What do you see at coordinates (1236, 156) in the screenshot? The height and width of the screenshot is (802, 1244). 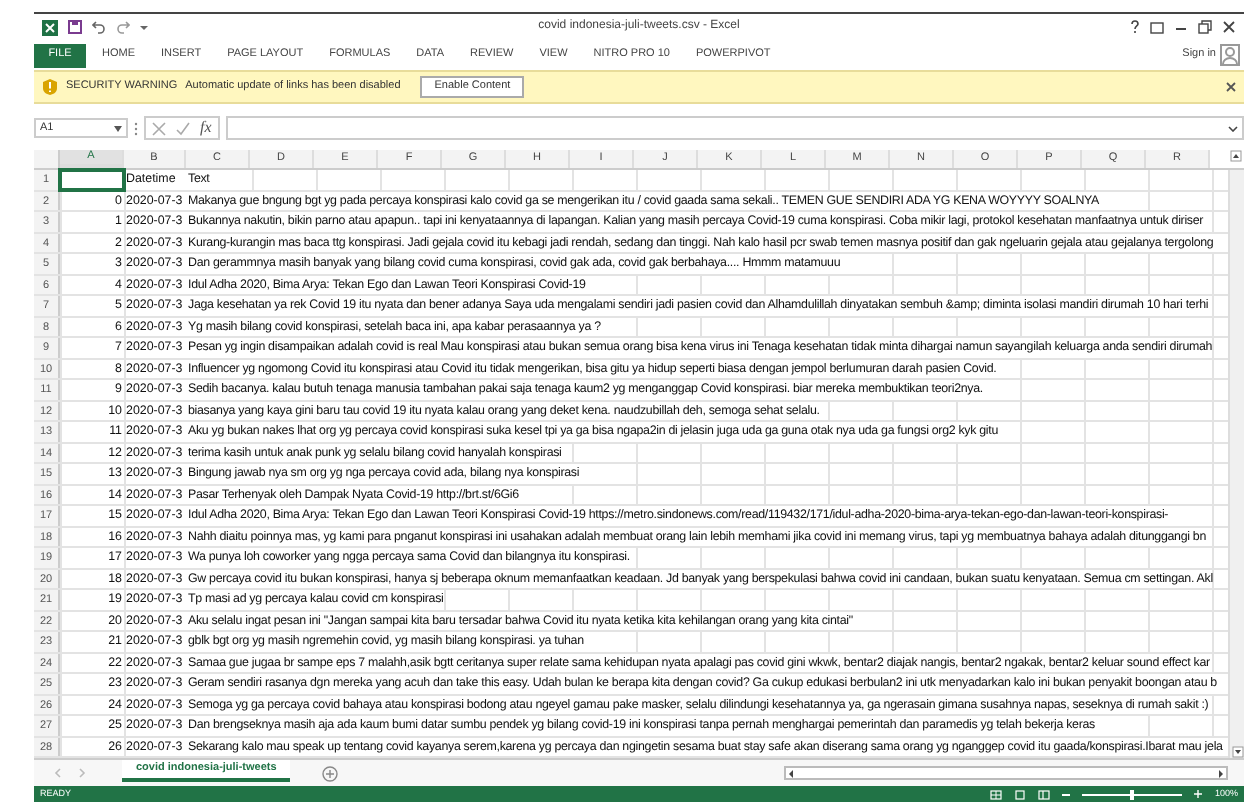 I see `scroll-up-icon` at bounding box center [1236, 156].